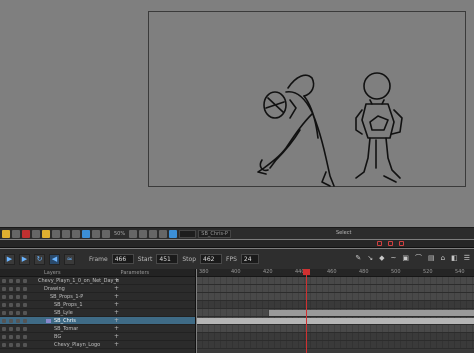 The height and width of the screenshot is (353, 474). Describe the element at coordinates (56, 233) in the screenshot. I see `pencil-tool-icon` at that location.